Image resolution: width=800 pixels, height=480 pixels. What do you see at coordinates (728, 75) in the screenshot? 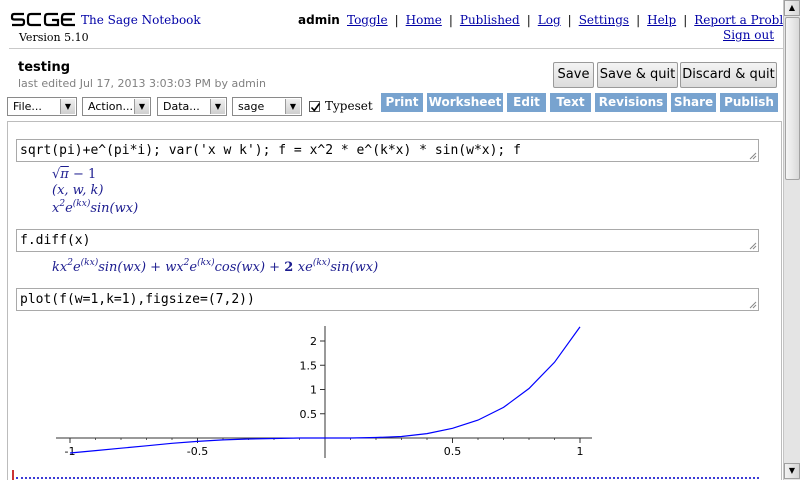
I see `discard-quit-button: Discard & quit` at bounding box center [728, 75].